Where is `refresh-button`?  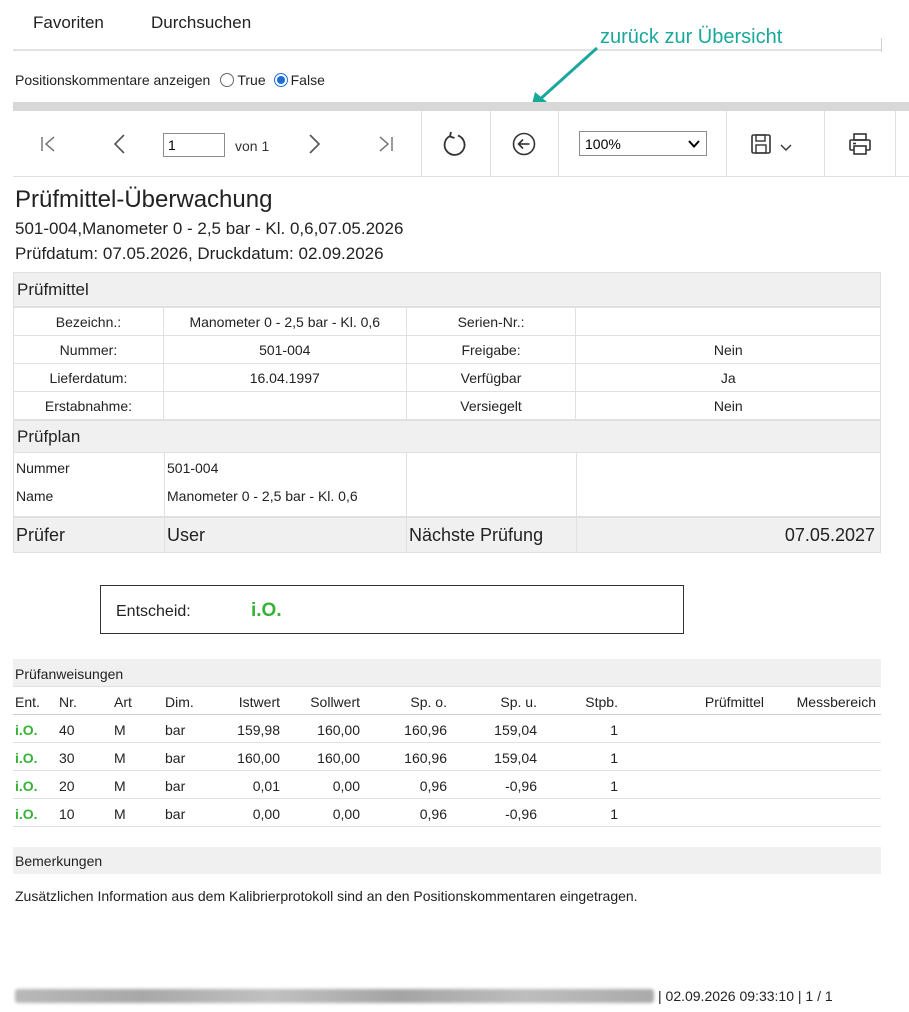 refresh-button is located at coordinates (455, 144).